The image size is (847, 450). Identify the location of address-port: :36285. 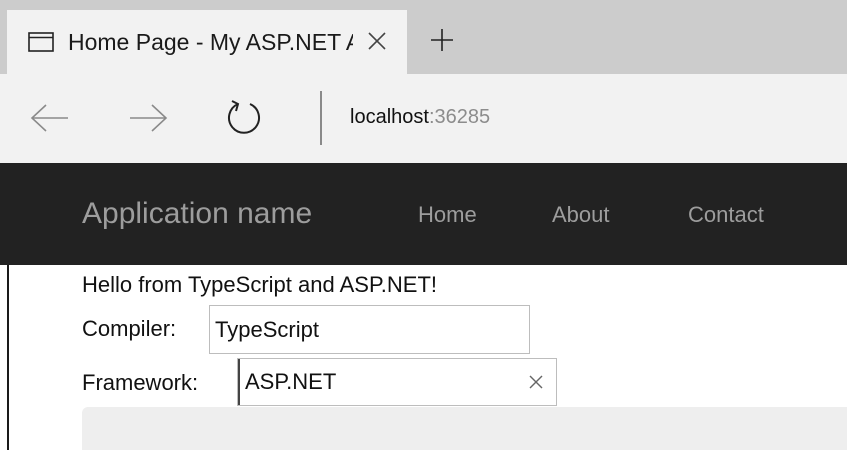
(459, 117).